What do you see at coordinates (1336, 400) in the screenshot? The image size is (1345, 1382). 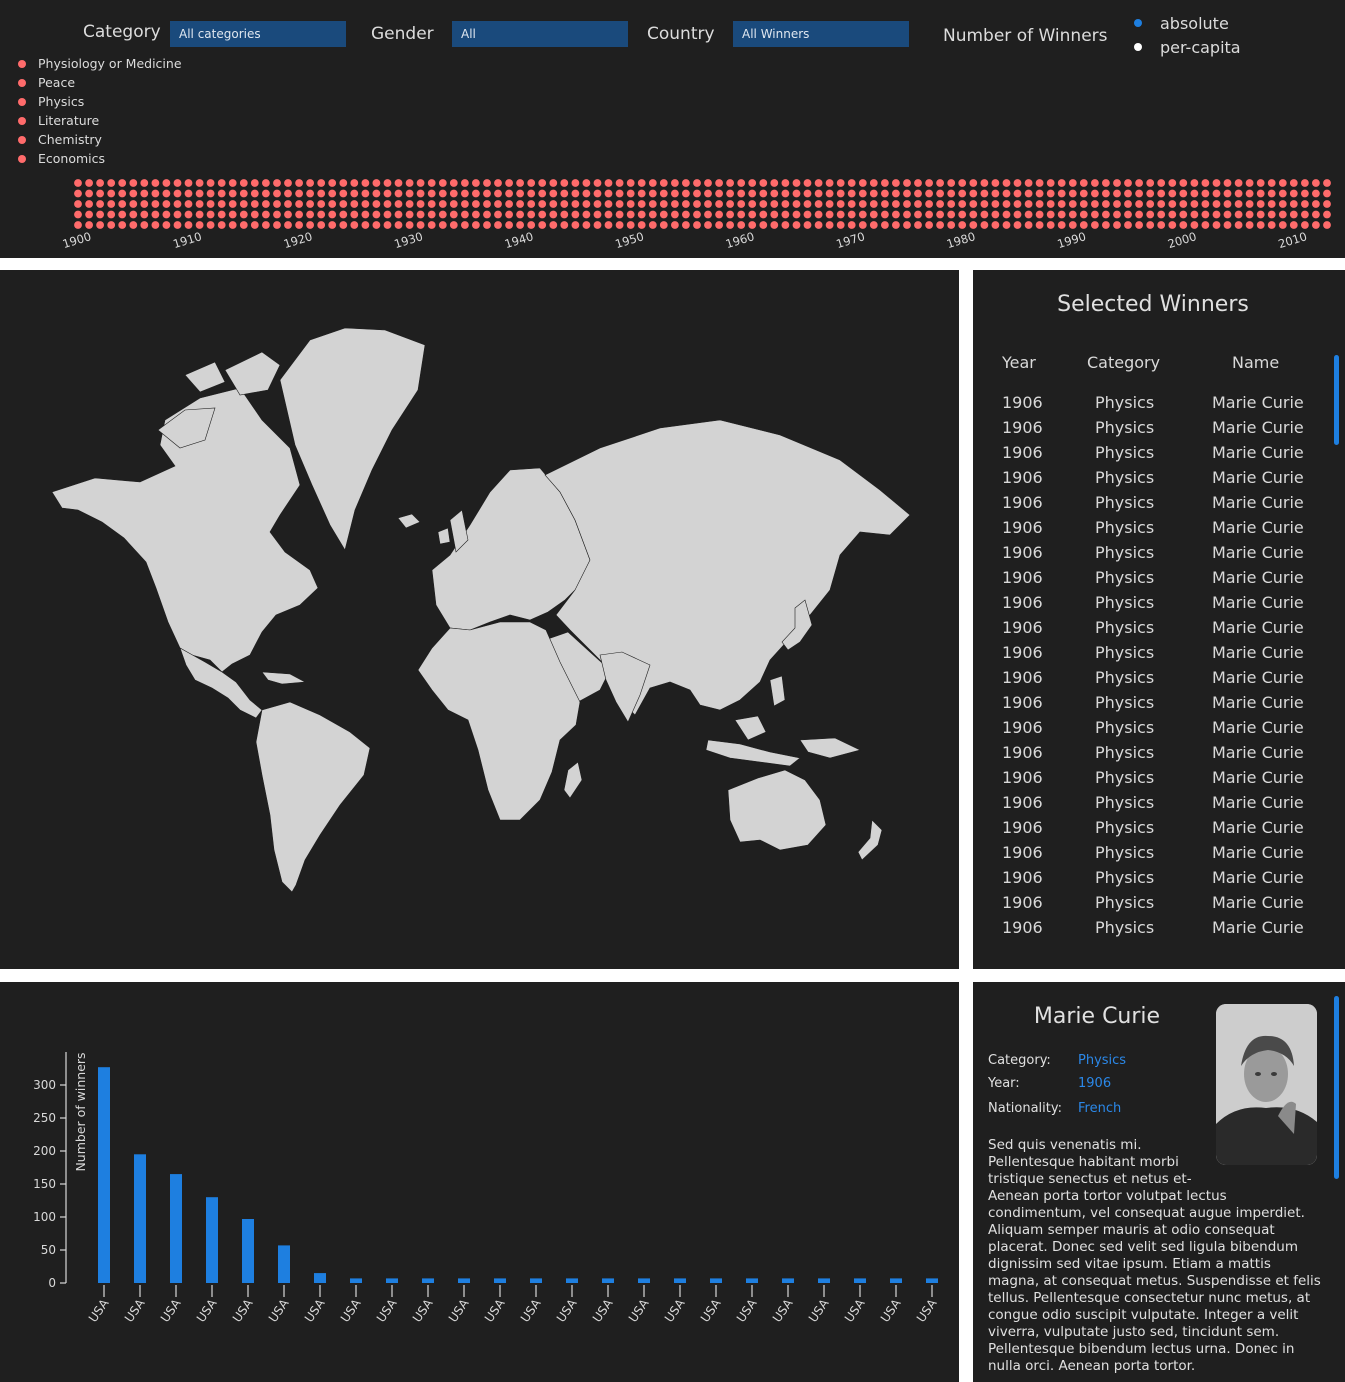 I see `winners-scrollbar` at bounding box center [1336, 400].